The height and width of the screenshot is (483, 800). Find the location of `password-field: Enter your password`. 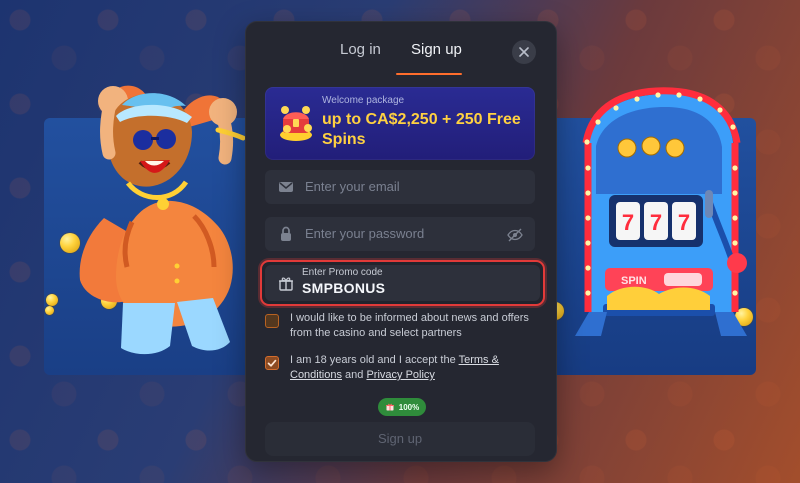

password-field: Enter your password is located at coordinates (400, 234).